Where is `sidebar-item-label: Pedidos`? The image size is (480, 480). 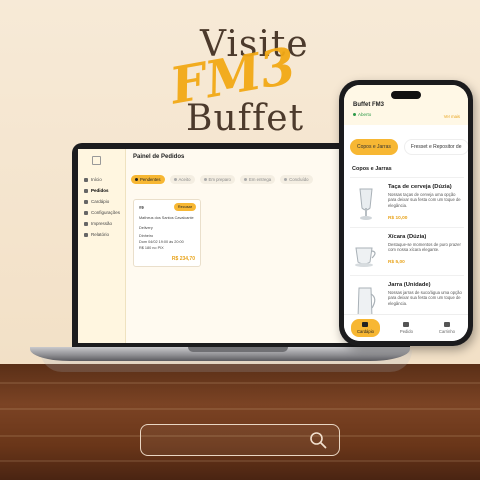
sidebar-item-label: Pedidos is located at coordinates (100, 190).